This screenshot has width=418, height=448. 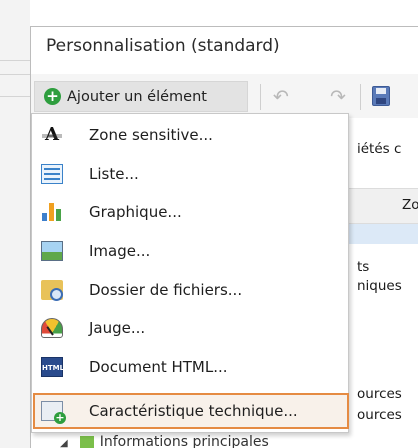 I want to click on save-icon, so click(x=381, y=96).